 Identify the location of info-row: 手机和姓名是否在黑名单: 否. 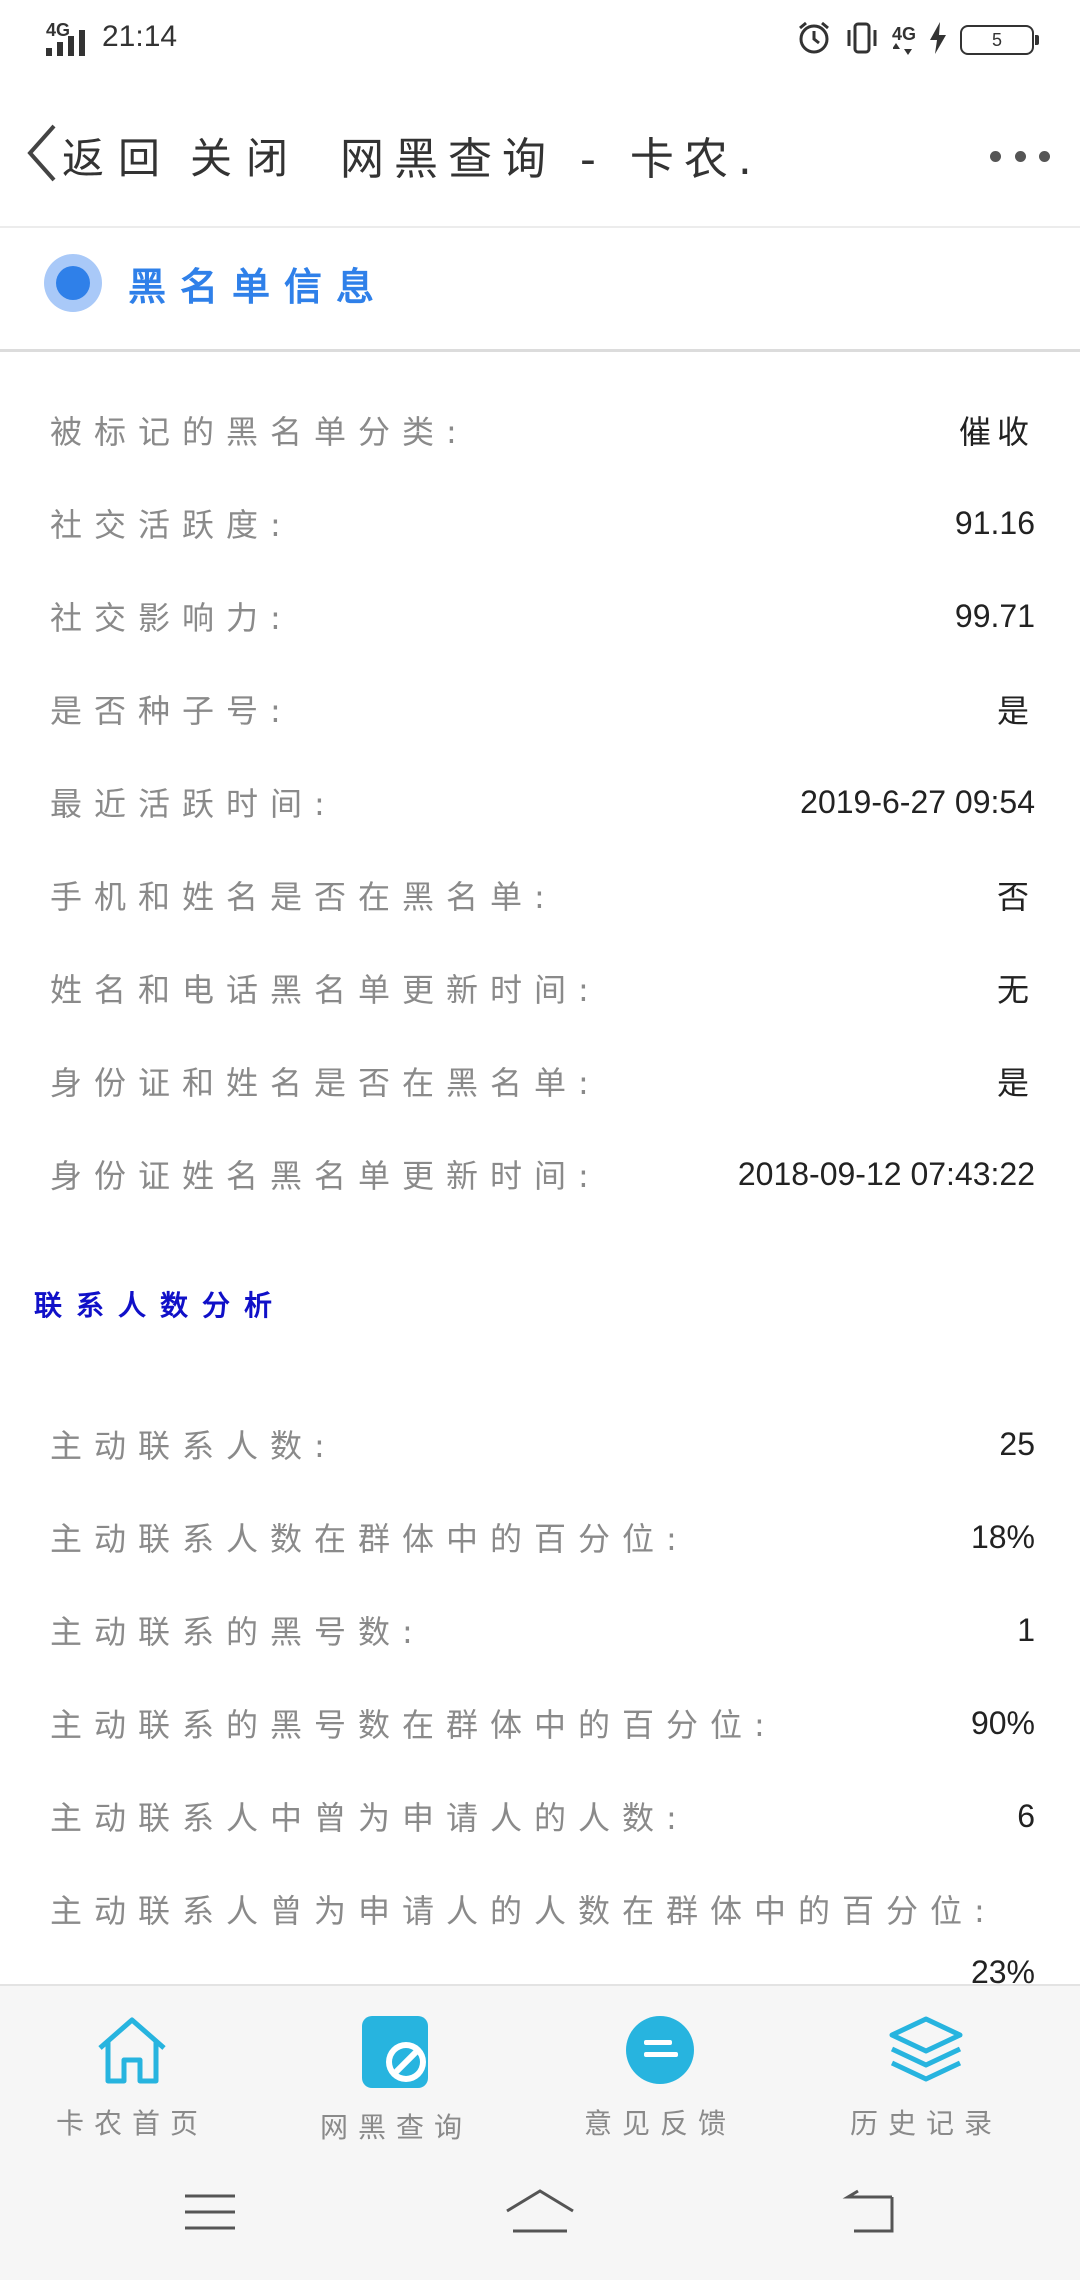
(542, 895).